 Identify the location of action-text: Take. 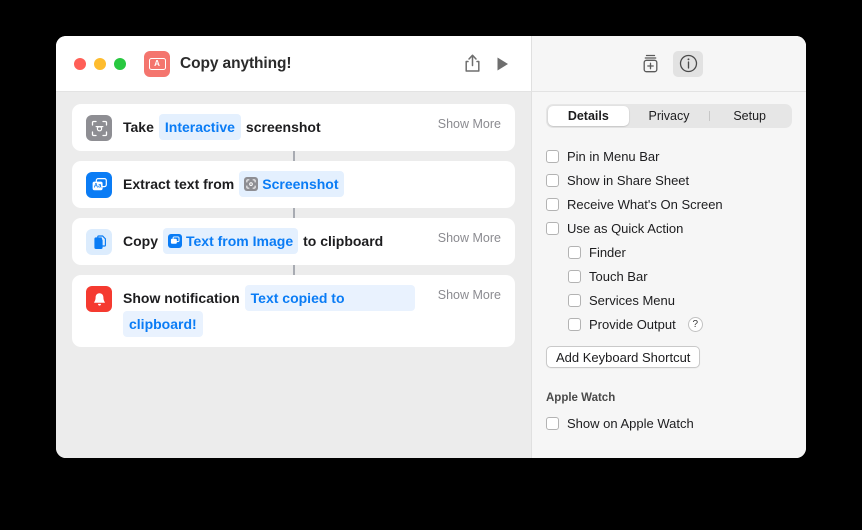
(138, 127).